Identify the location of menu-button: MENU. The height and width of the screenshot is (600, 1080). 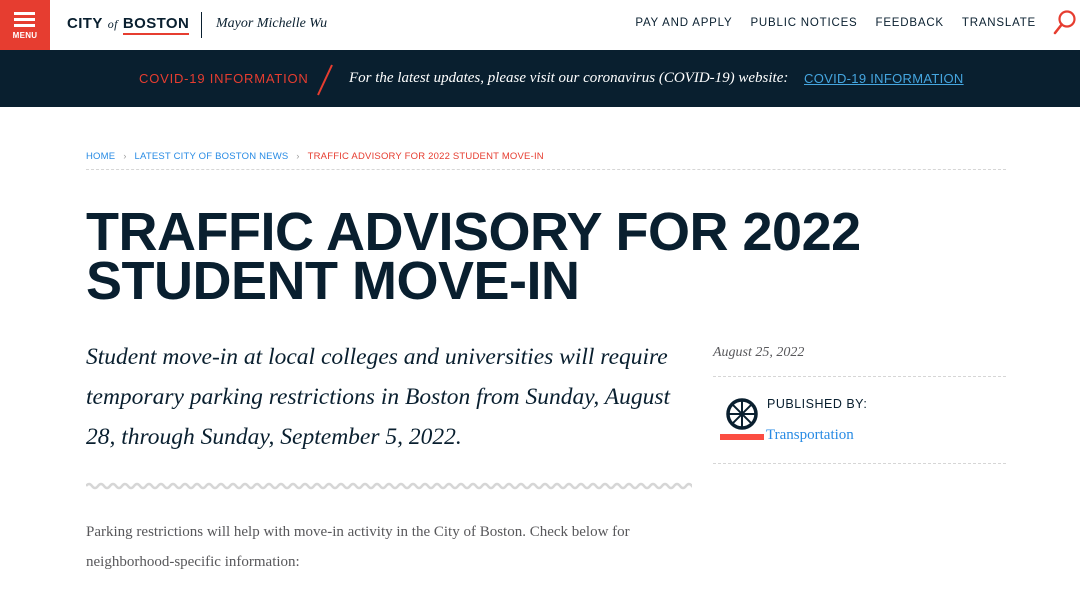
(25, 25).